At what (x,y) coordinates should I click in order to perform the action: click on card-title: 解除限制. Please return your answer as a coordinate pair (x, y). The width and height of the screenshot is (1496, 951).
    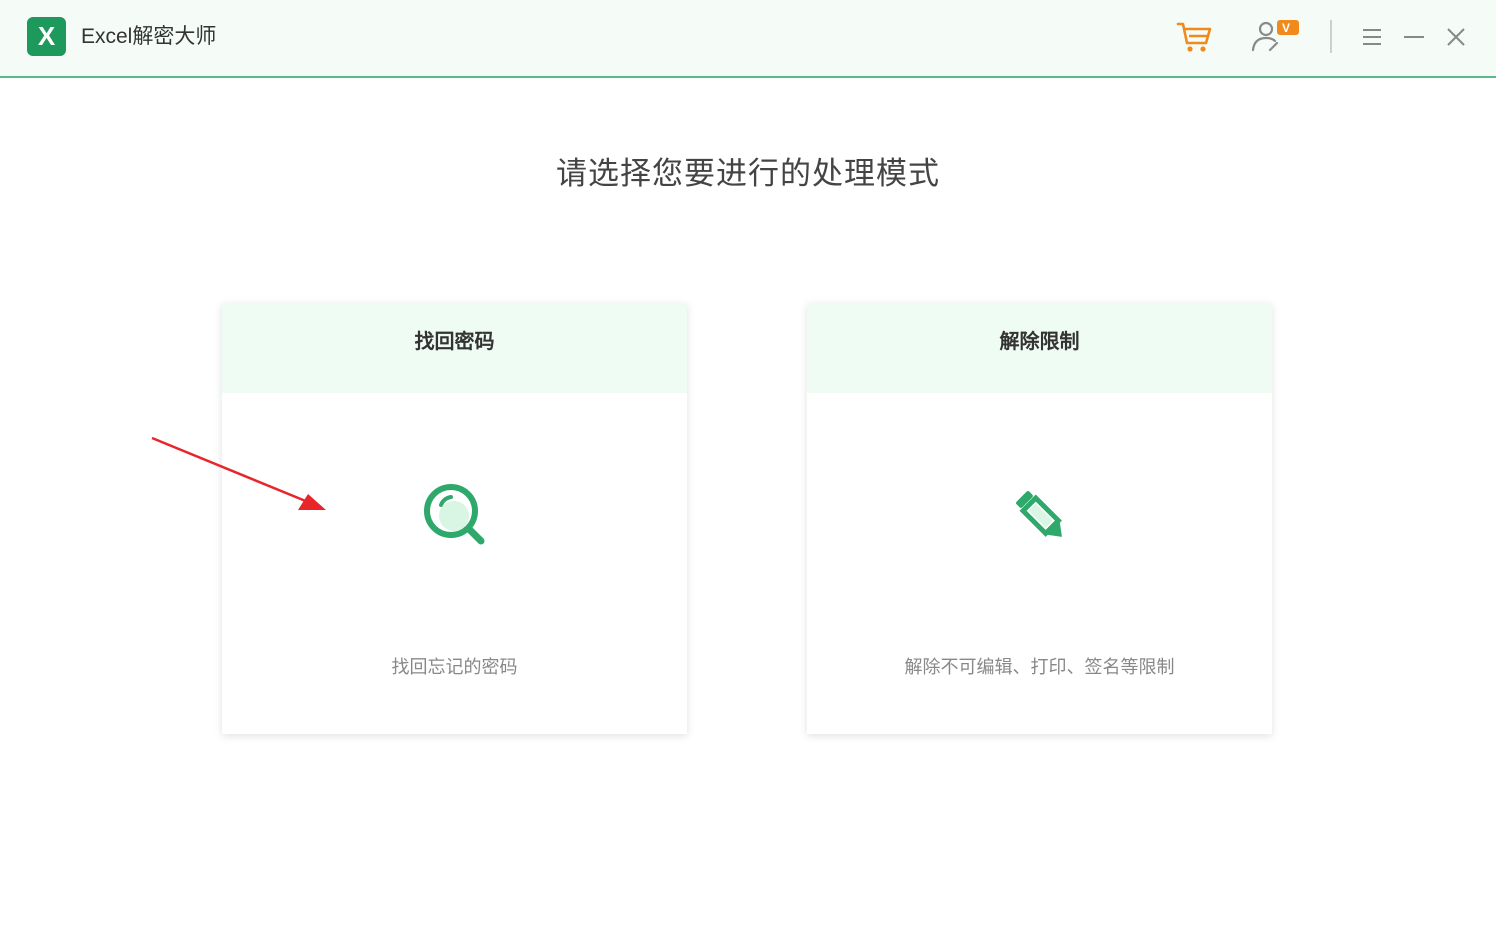
    Looking at the image, I should click on (1039, 348).